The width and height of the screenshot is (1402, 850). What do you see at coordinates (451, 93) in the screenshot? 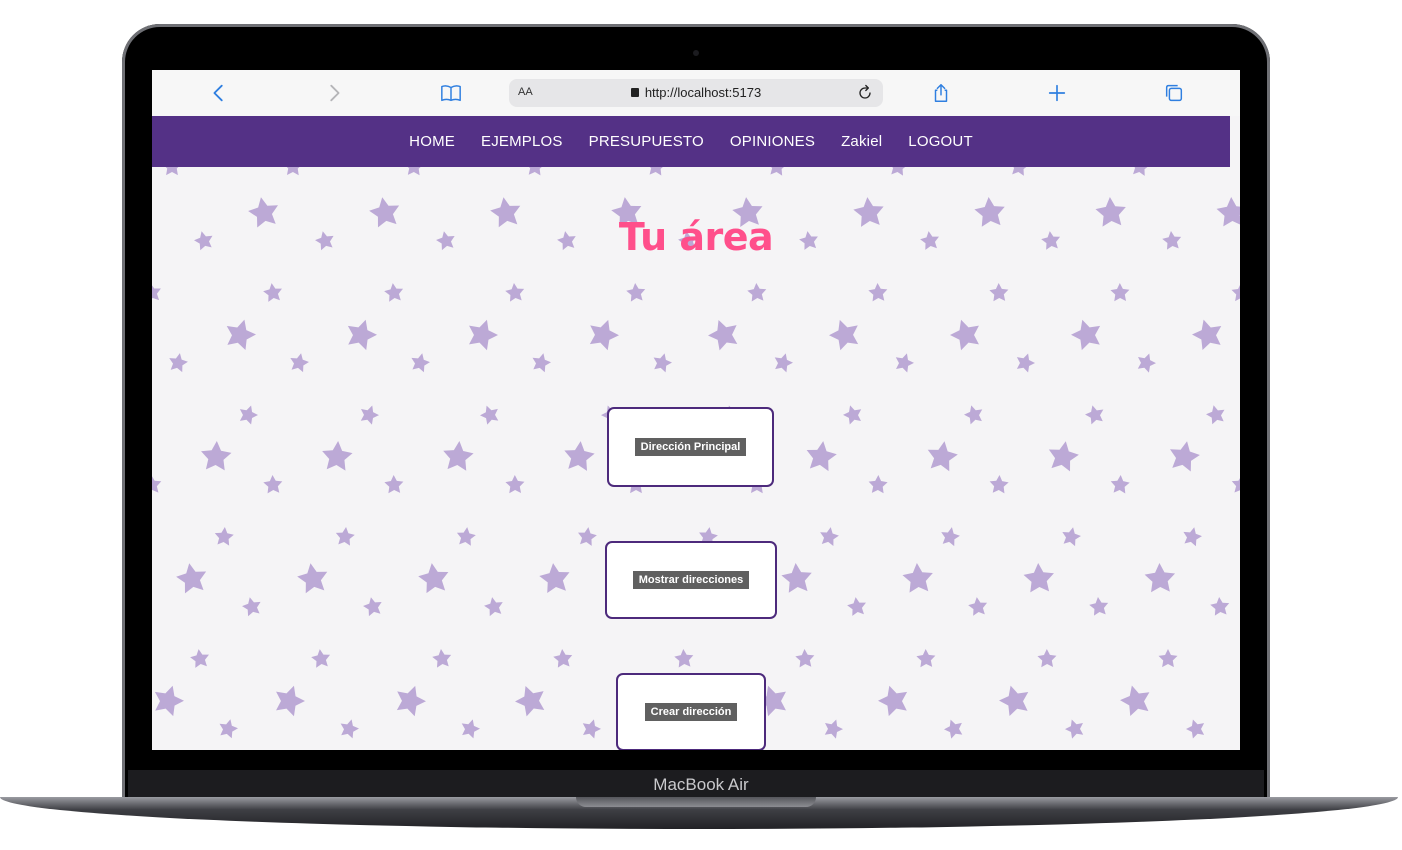
I see `bookmarks-icon` at bounding box center [451, 93].